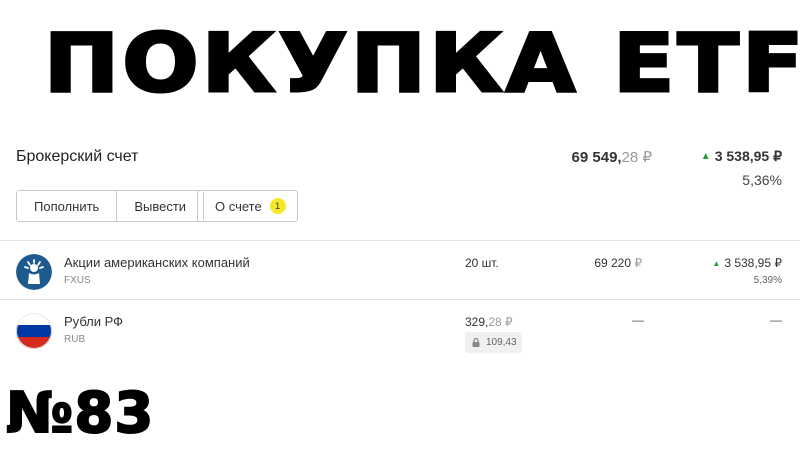 This screenshot has height=450, width=800. I want to click on holding-ticker: RUB, so click(75, 339).